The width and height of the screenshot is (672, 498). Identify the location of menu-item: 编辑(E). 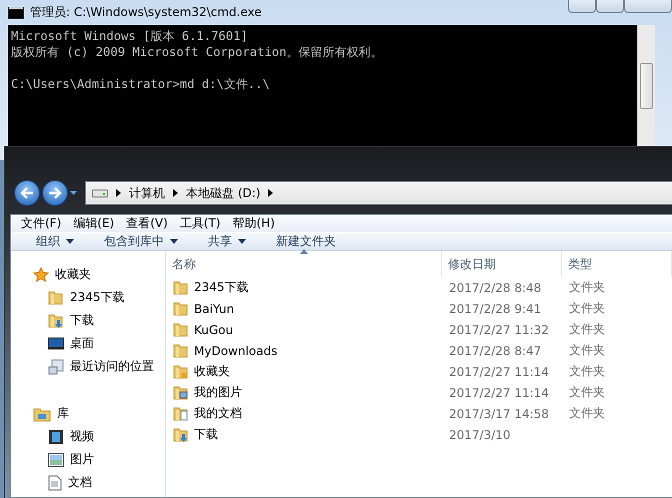
(93, 223).